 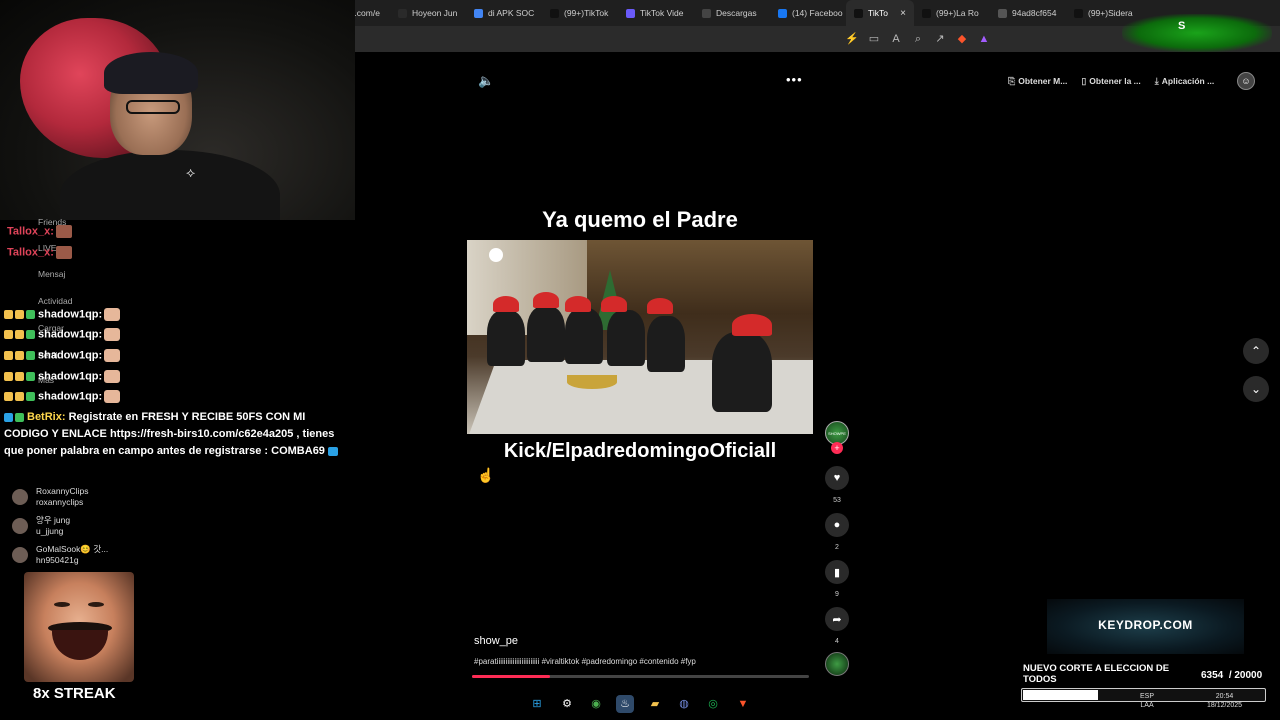 What do you see at coordinates (940, 39) in the screenshot?
I see `share-icon: ↗` at bounding box center [940, 39].